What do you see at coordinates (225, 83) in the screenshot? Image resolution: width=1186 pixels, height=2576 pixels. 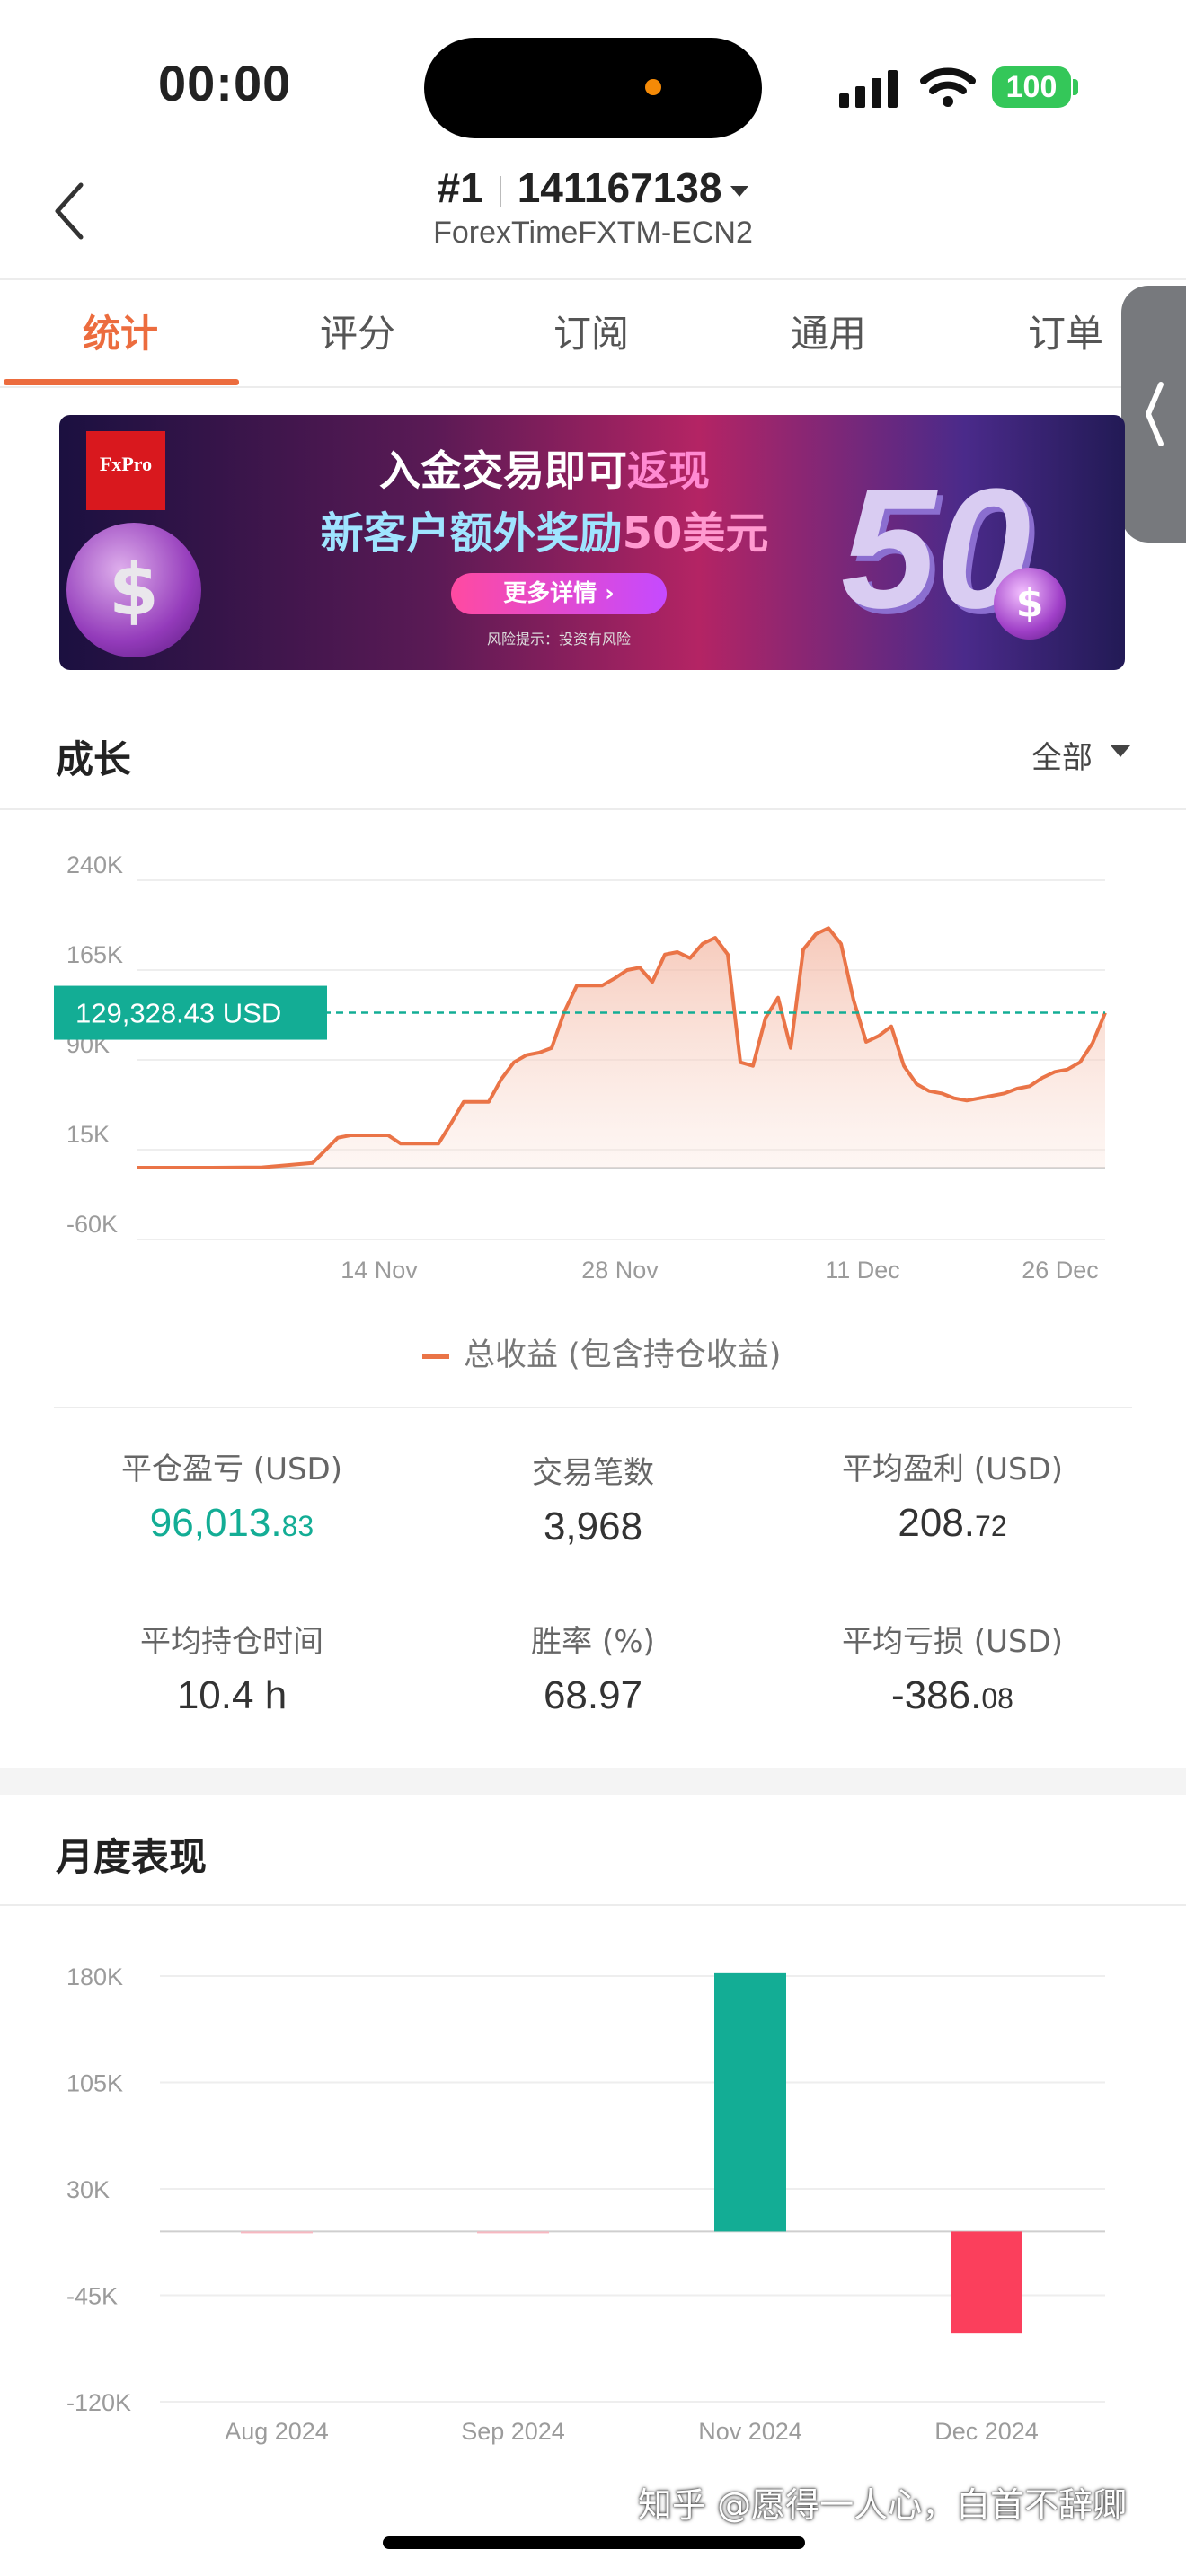 I see `status-time: 00:00` at bounding box center [225, 83].